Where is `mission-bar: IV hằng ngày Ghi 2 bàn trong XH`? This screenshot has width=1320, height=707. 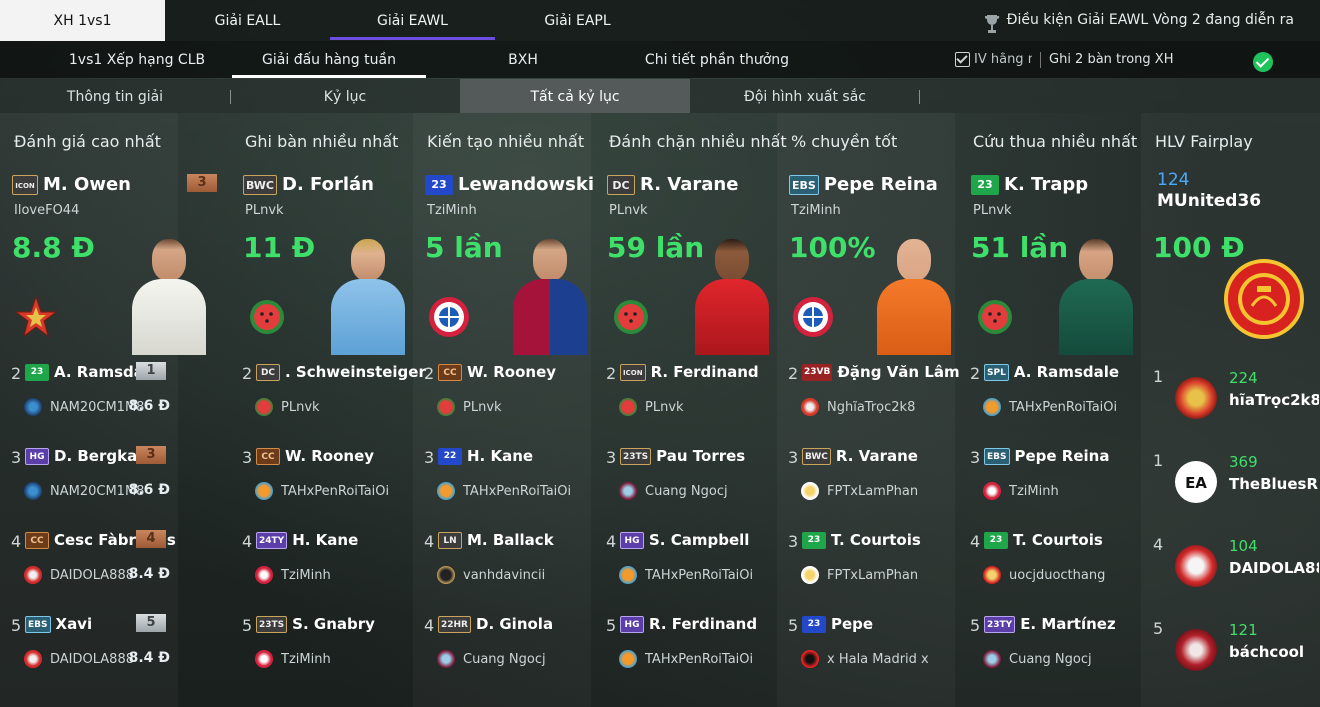 mission-bar: IV hằng ngày Ghi 2 bàn trong XH is located at coordinates (1064, 59).